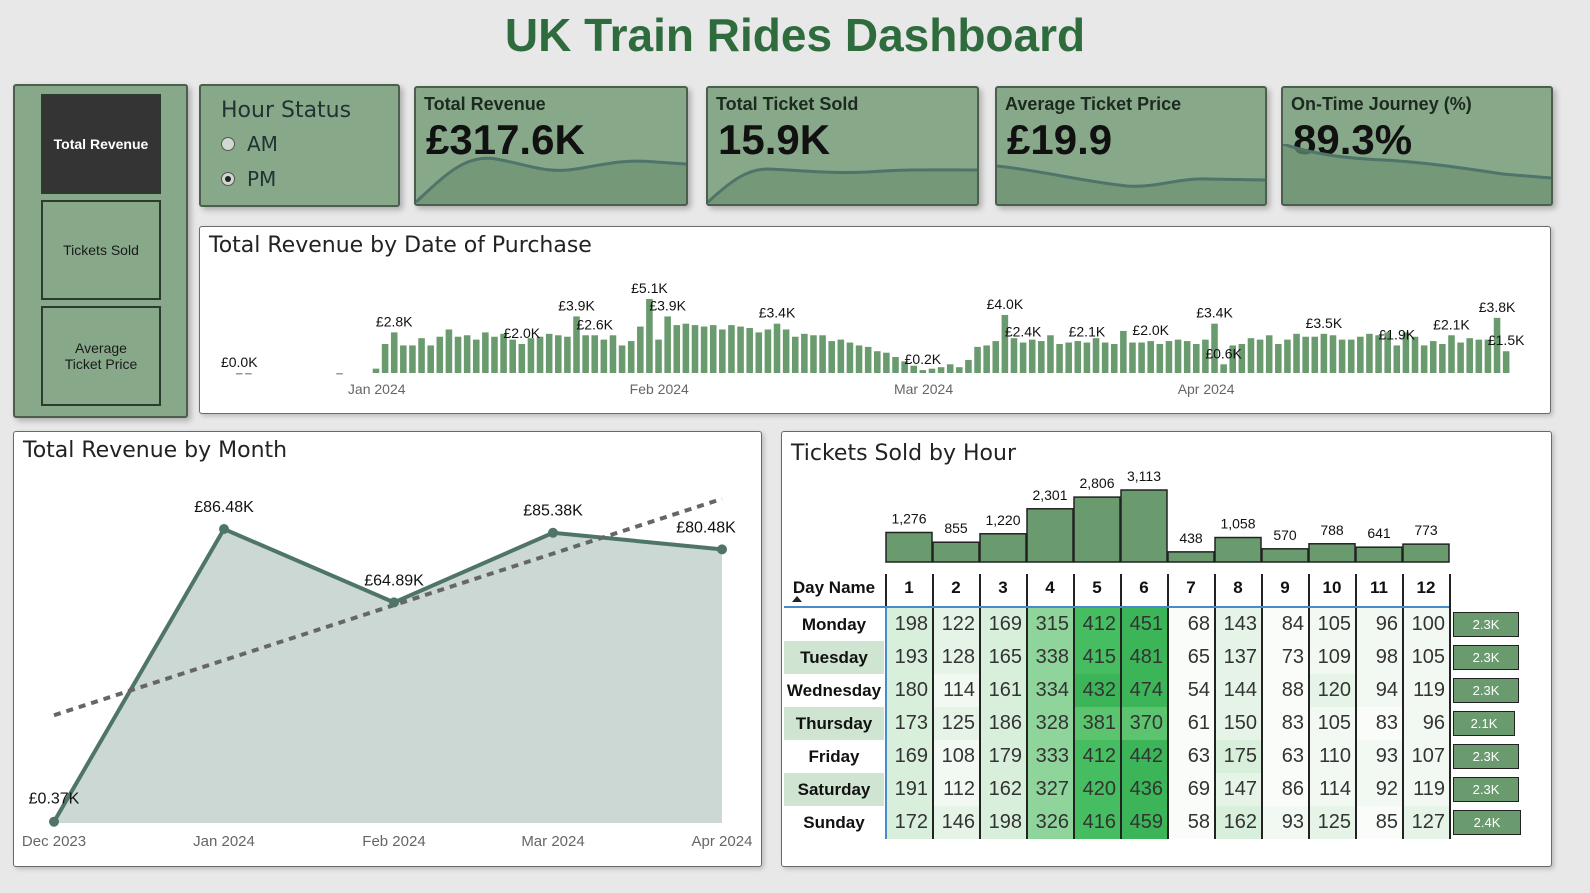 This screenshot has height=893, width=1590. Describe the element at coordinates (797, 599) in the screenshot. I see `sort-ascending-icon` at that location.